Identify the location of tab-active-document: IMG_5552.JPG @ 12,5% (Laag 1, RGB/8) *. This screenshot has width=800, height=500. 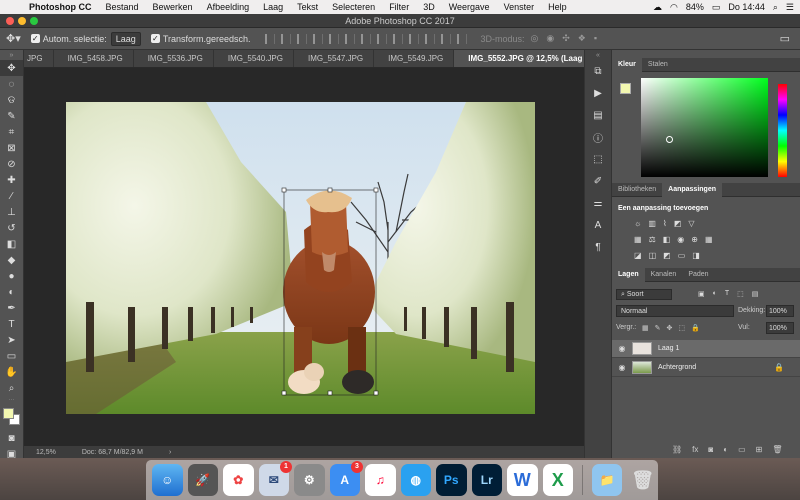
(519, 58).